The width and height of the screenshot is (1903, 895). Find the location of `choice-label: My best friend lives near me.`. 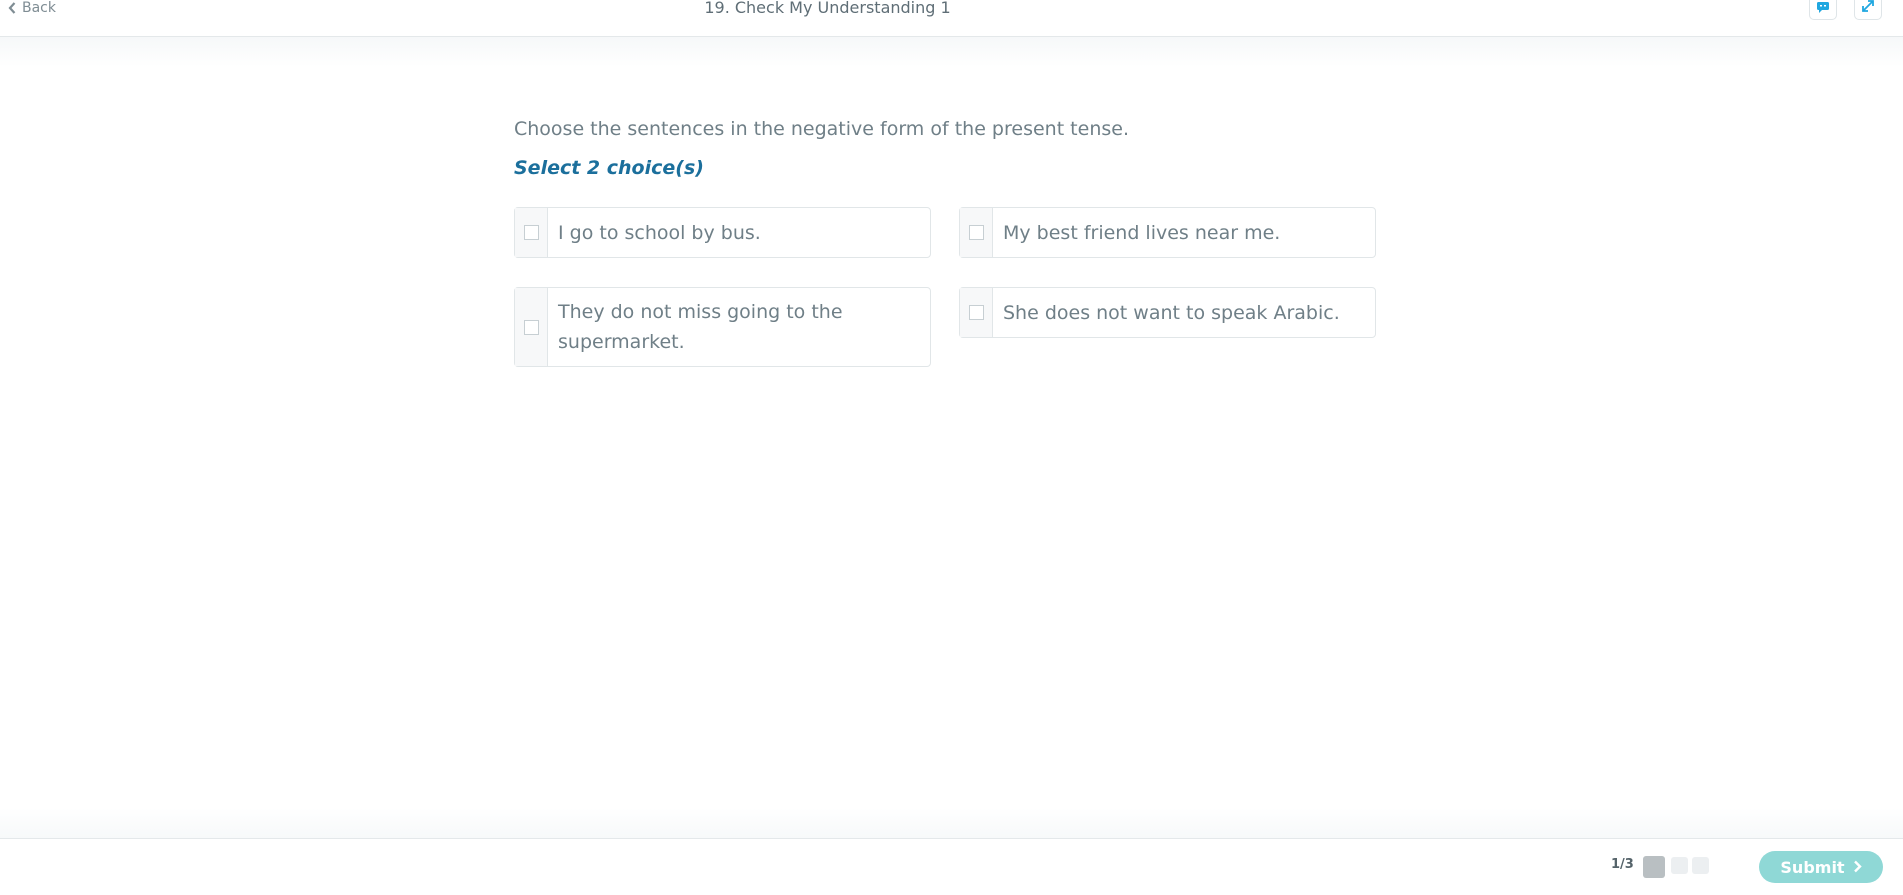

choice-label: My best friend lives near me. is located at coordinates (1142, 233).